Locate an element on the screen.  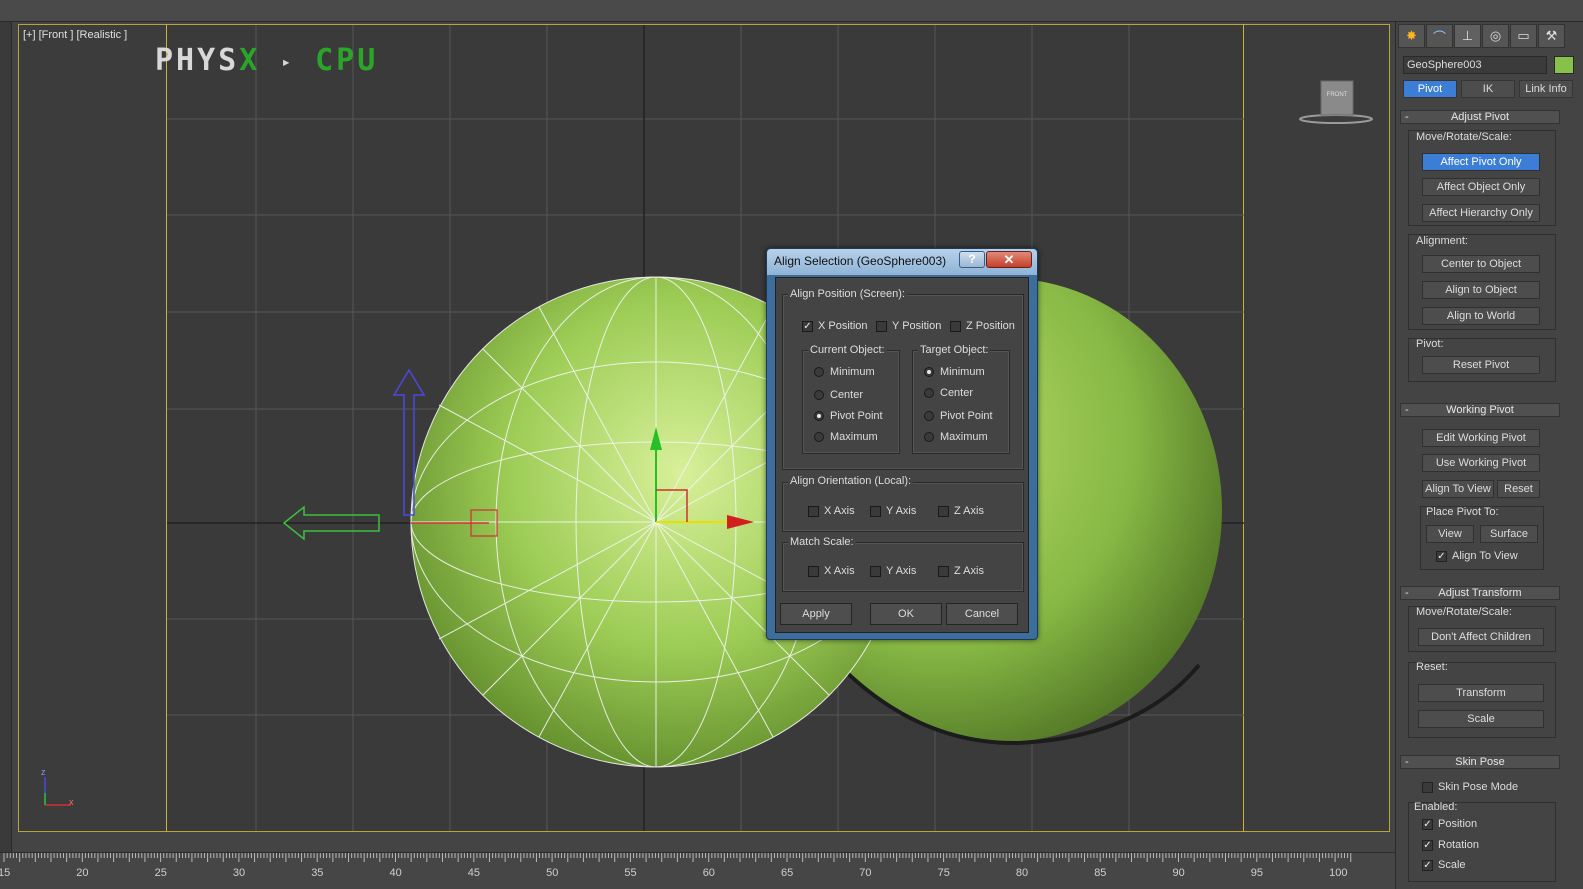
align-position-label: Align Position (Screen): is located at coordinates (847, 294).